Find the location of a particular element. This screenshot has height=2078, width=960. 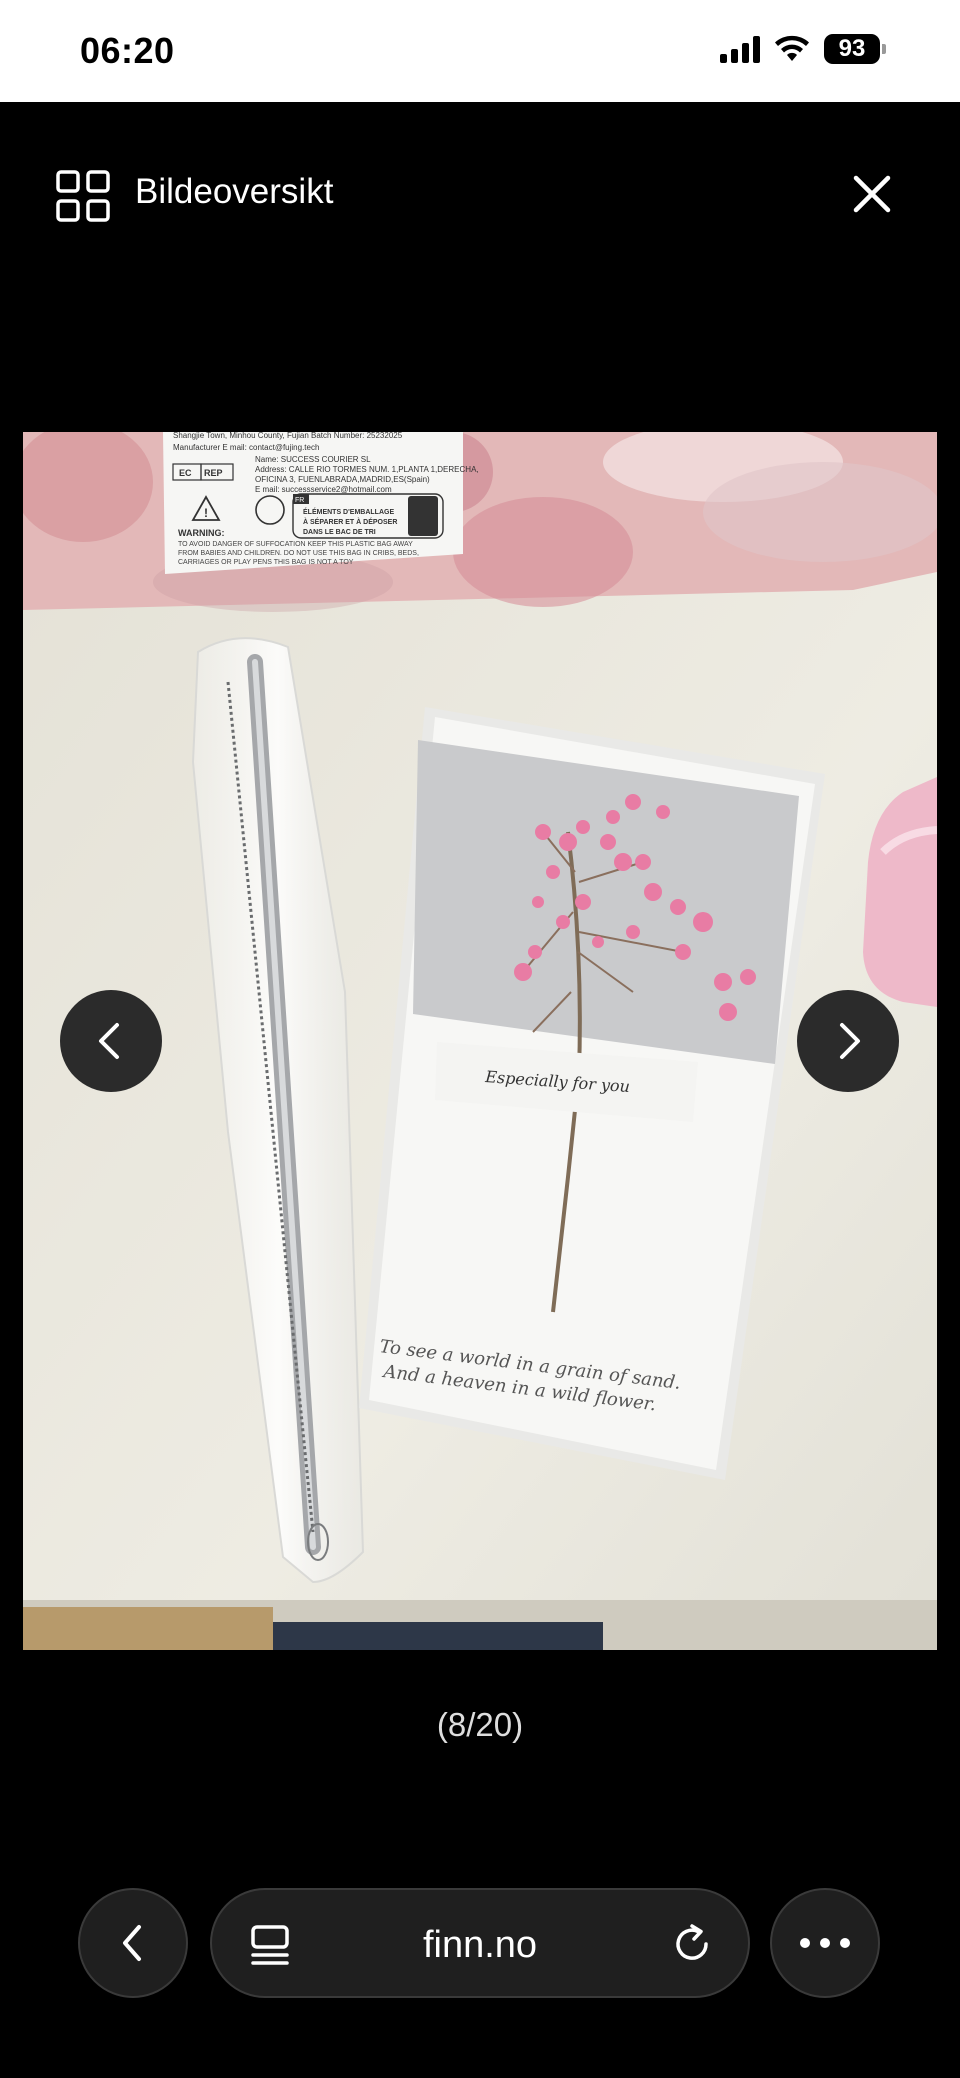

back-button is located at coordinates (133, 1943).